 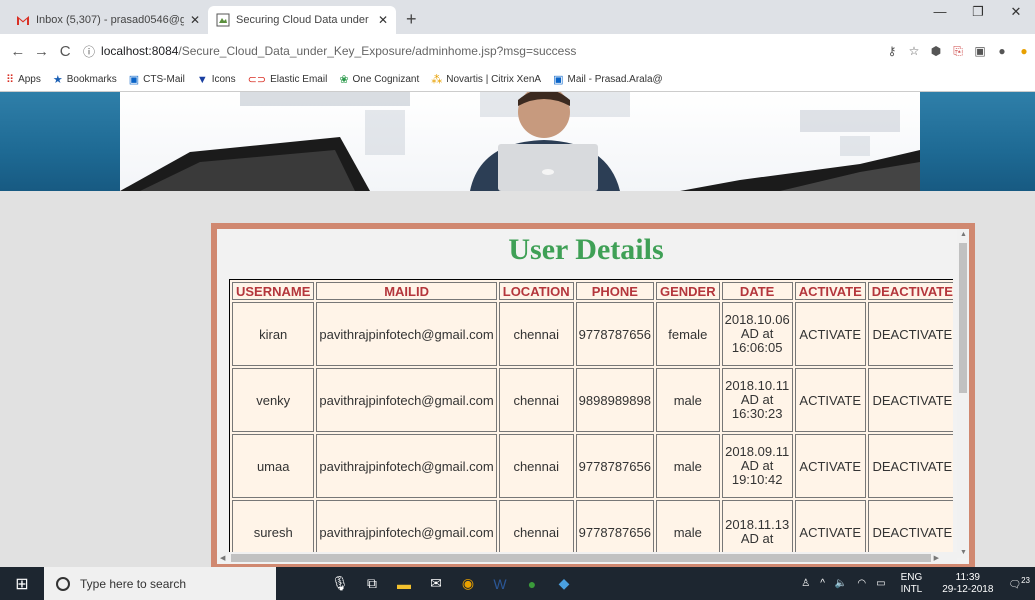 I want to click on scroll-down-icon: ▼, so click(x=963, y=552).